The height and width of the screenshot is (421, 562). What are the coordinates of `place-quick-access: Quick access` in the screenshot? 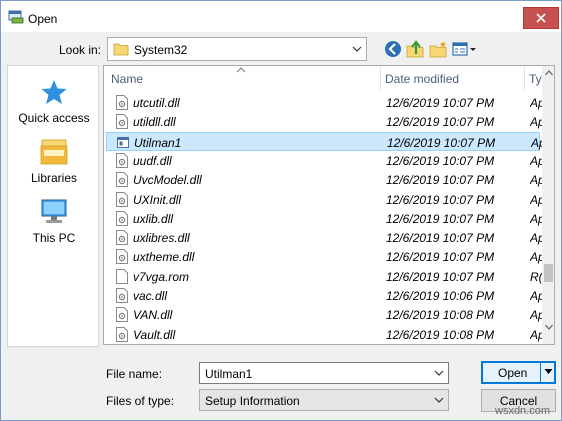 It's located at (54, 101).